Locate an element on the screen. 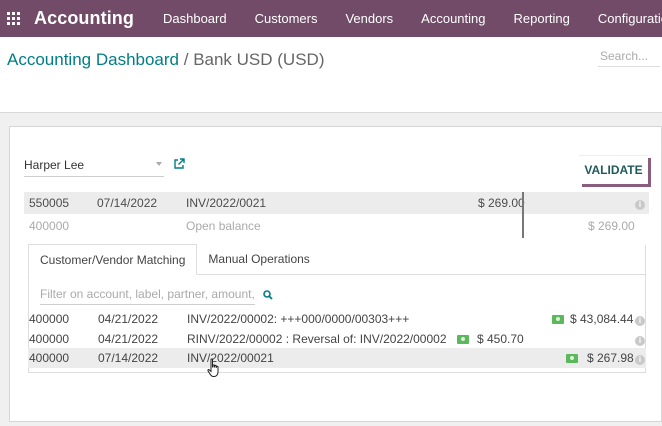  breadcrumb: Accounting Dashboard / Bank USD (USD) is located at coordinates (166, 60).